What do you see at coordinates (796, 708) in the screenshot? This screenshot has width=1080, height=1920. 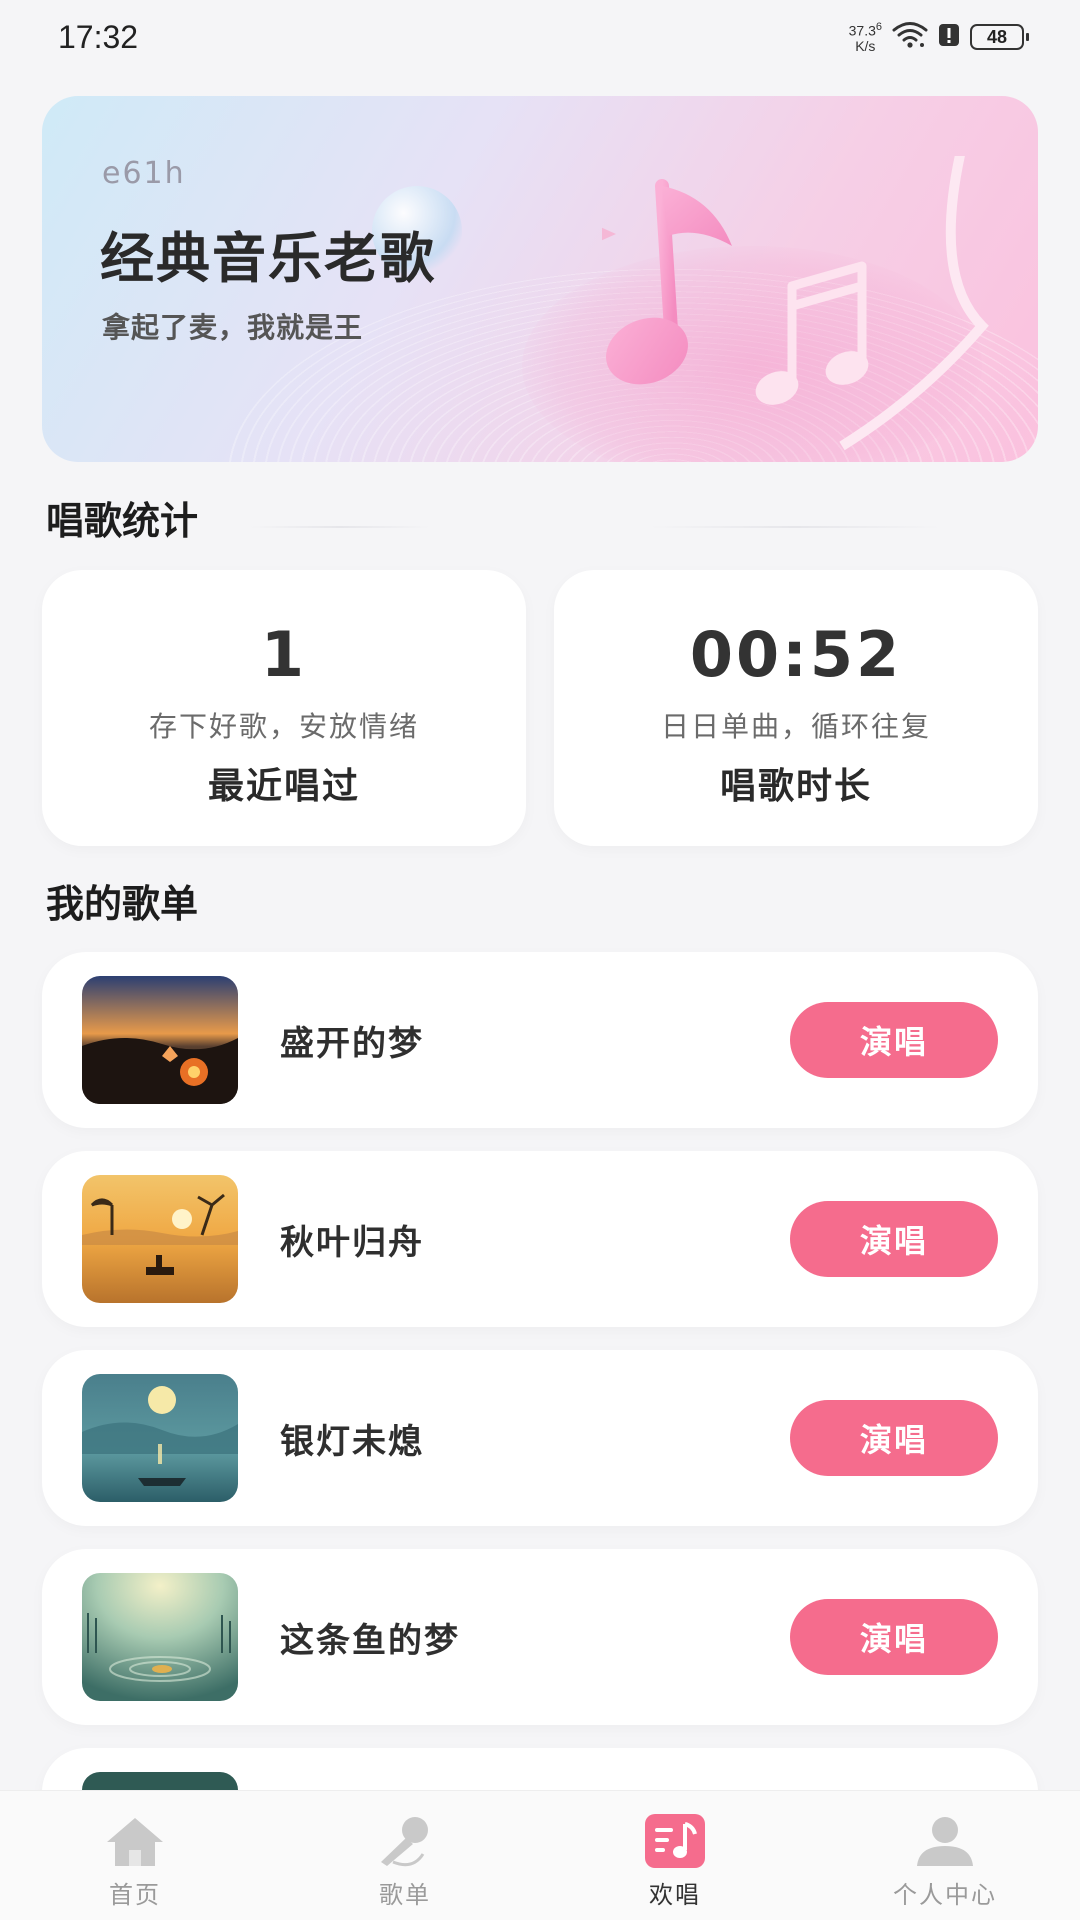 I see `stat-card-duration: 00:52 日日单曲，循环往复 唱歌时长` at bounding box center [796, 708].